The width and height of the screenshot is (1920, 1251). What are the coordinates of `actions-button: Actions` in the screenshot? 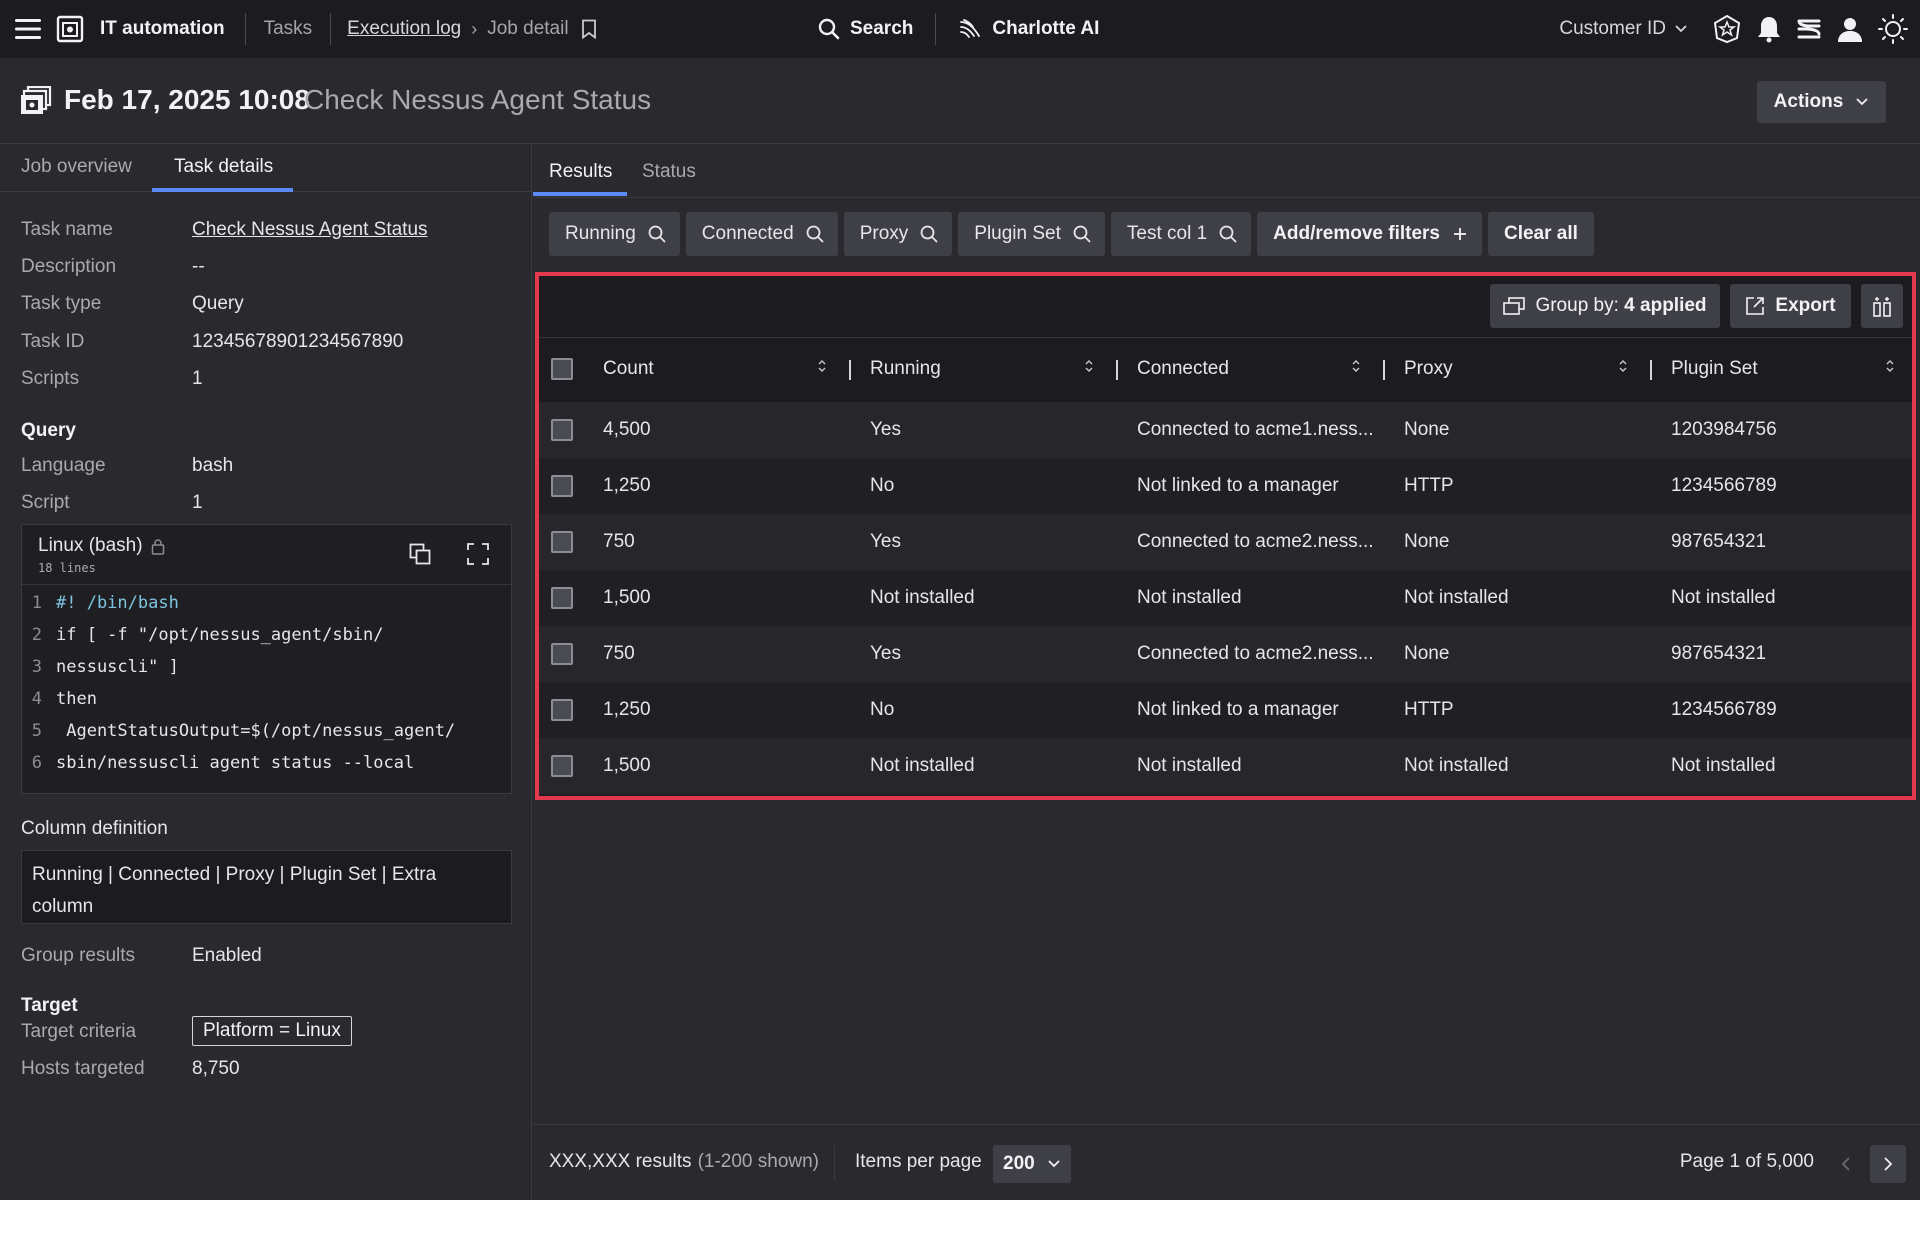 It's located at (1821, 102).